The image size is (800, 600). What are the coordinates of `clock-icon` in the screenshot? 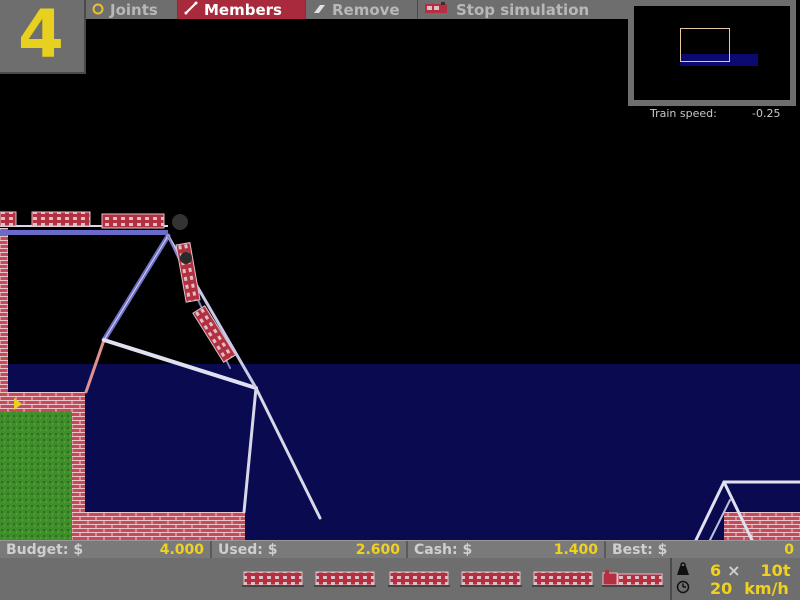 It's located at (683, 588).